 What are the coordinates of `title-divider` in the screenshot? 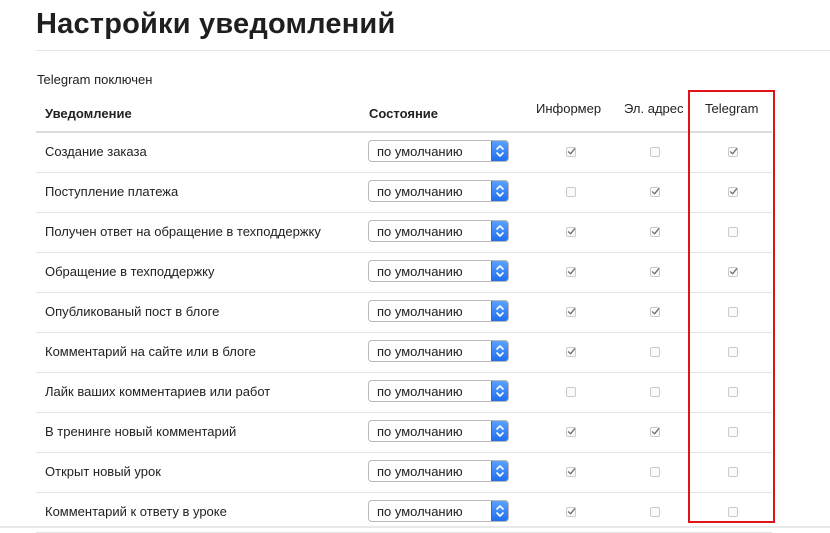 It's located at (433, 50).